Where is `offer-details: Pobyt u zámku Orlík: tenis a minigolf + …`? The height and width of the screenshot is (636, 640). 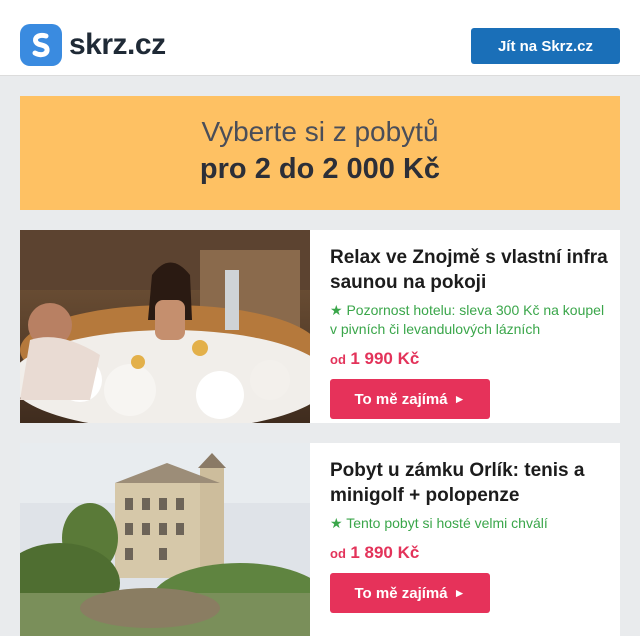 offer-details: Pobyt u zámku Orlík: tenis a minigolf + … is located at coordinates (470, 535).